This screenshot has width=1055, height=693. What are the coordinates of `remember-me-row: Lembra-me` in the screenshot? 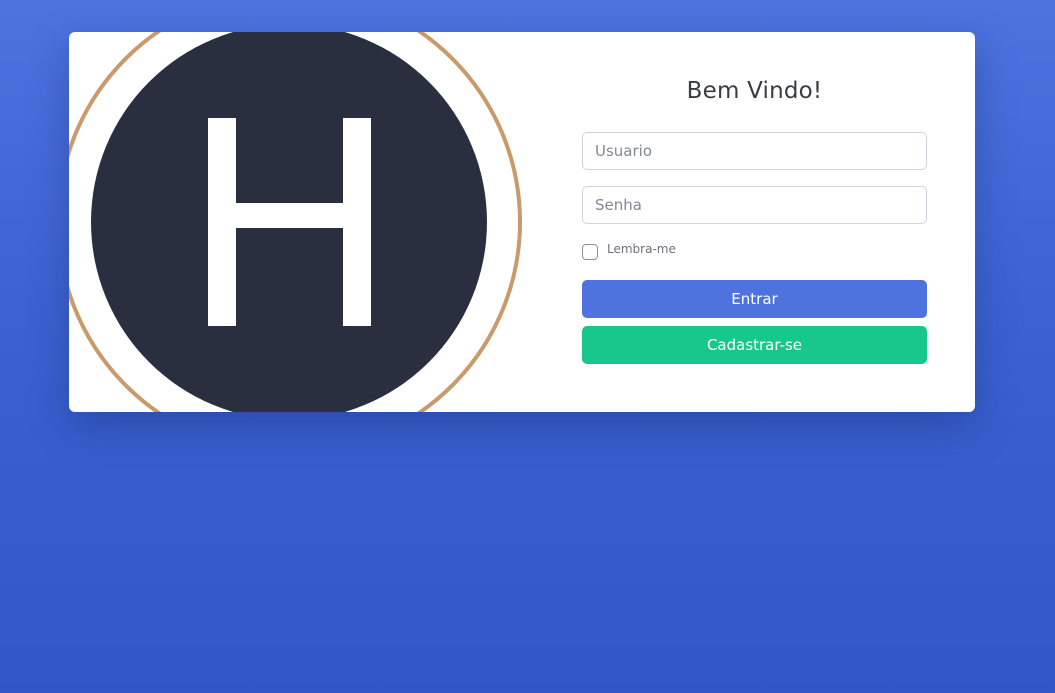 It's located at (629, 252).